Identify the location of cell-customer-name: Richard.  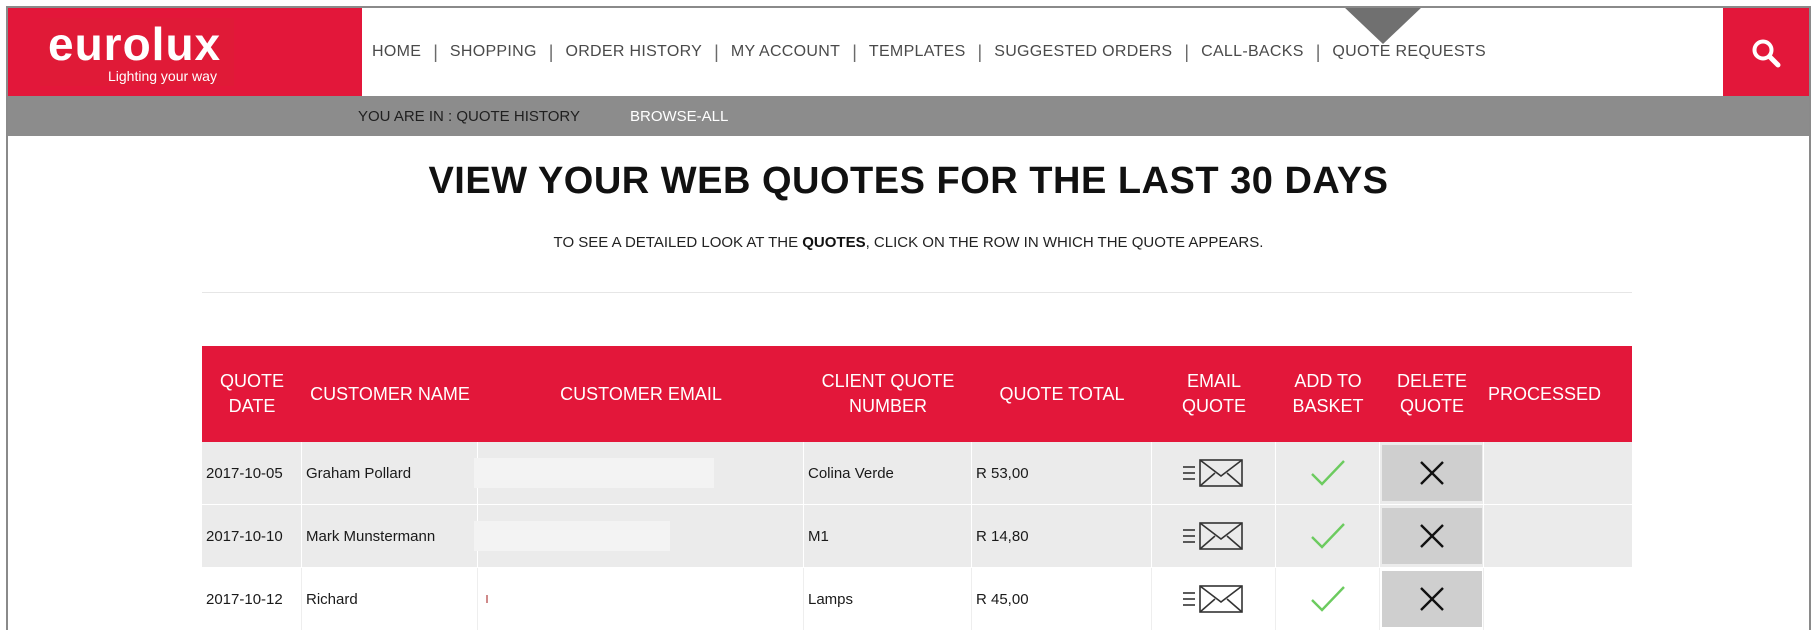
(390, 599).